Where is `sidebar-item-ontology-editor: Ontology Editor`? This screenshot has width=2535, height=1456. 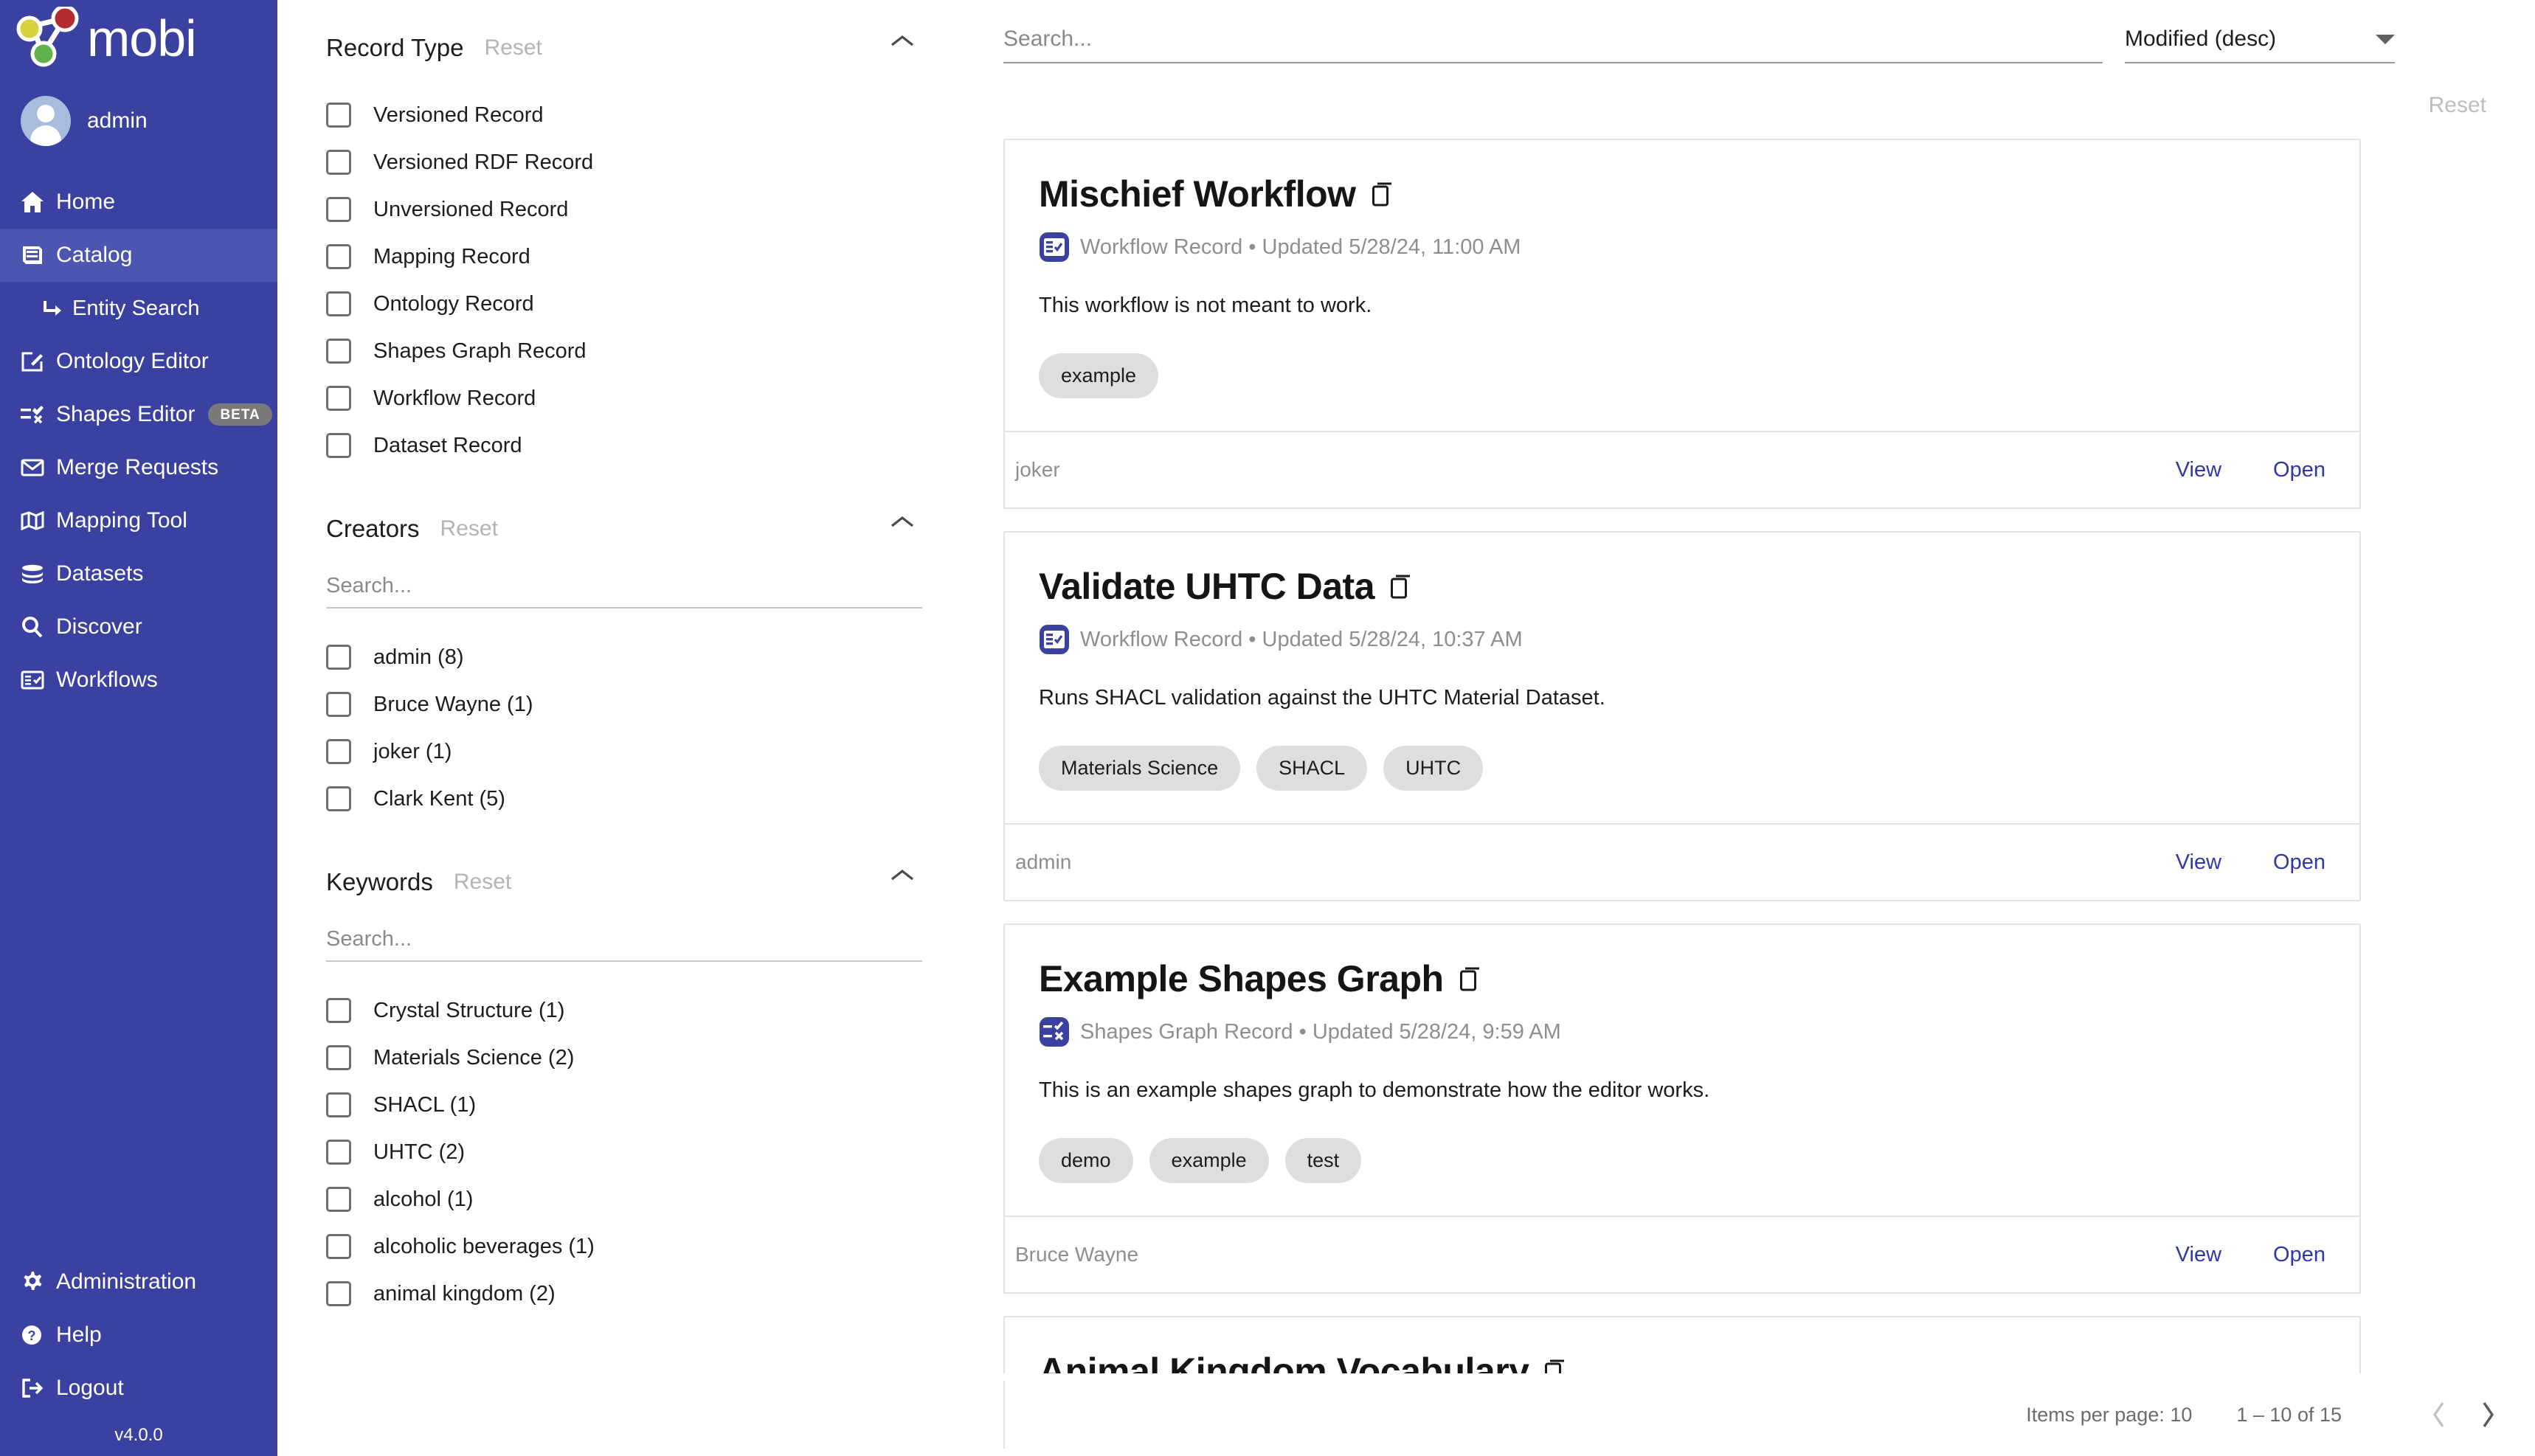 sidebar-item-ontology-editor: Ontology Editor is located at coordinates (138, 361).